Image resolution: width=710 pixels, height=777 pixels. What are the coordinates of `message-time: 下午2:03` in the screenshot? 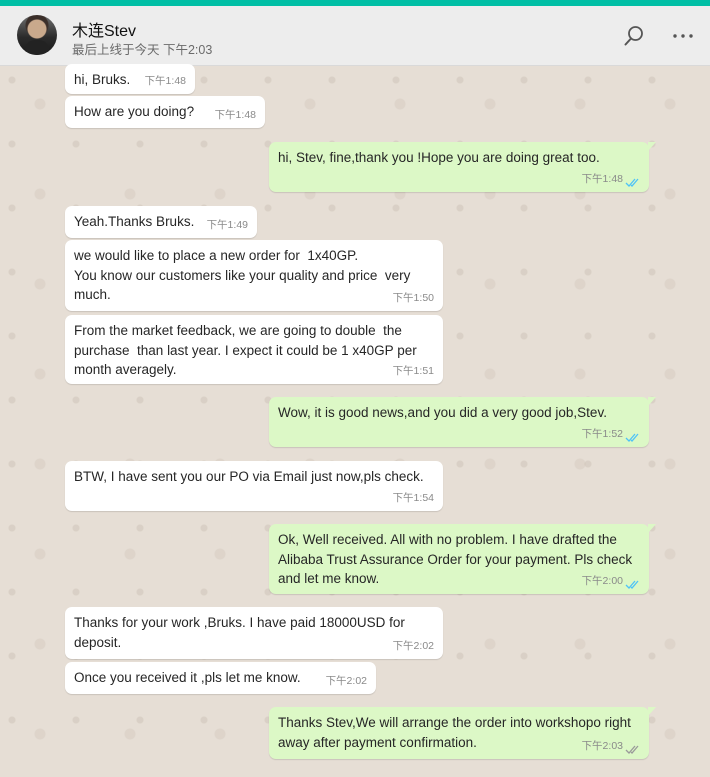 It's located at (602, 745).